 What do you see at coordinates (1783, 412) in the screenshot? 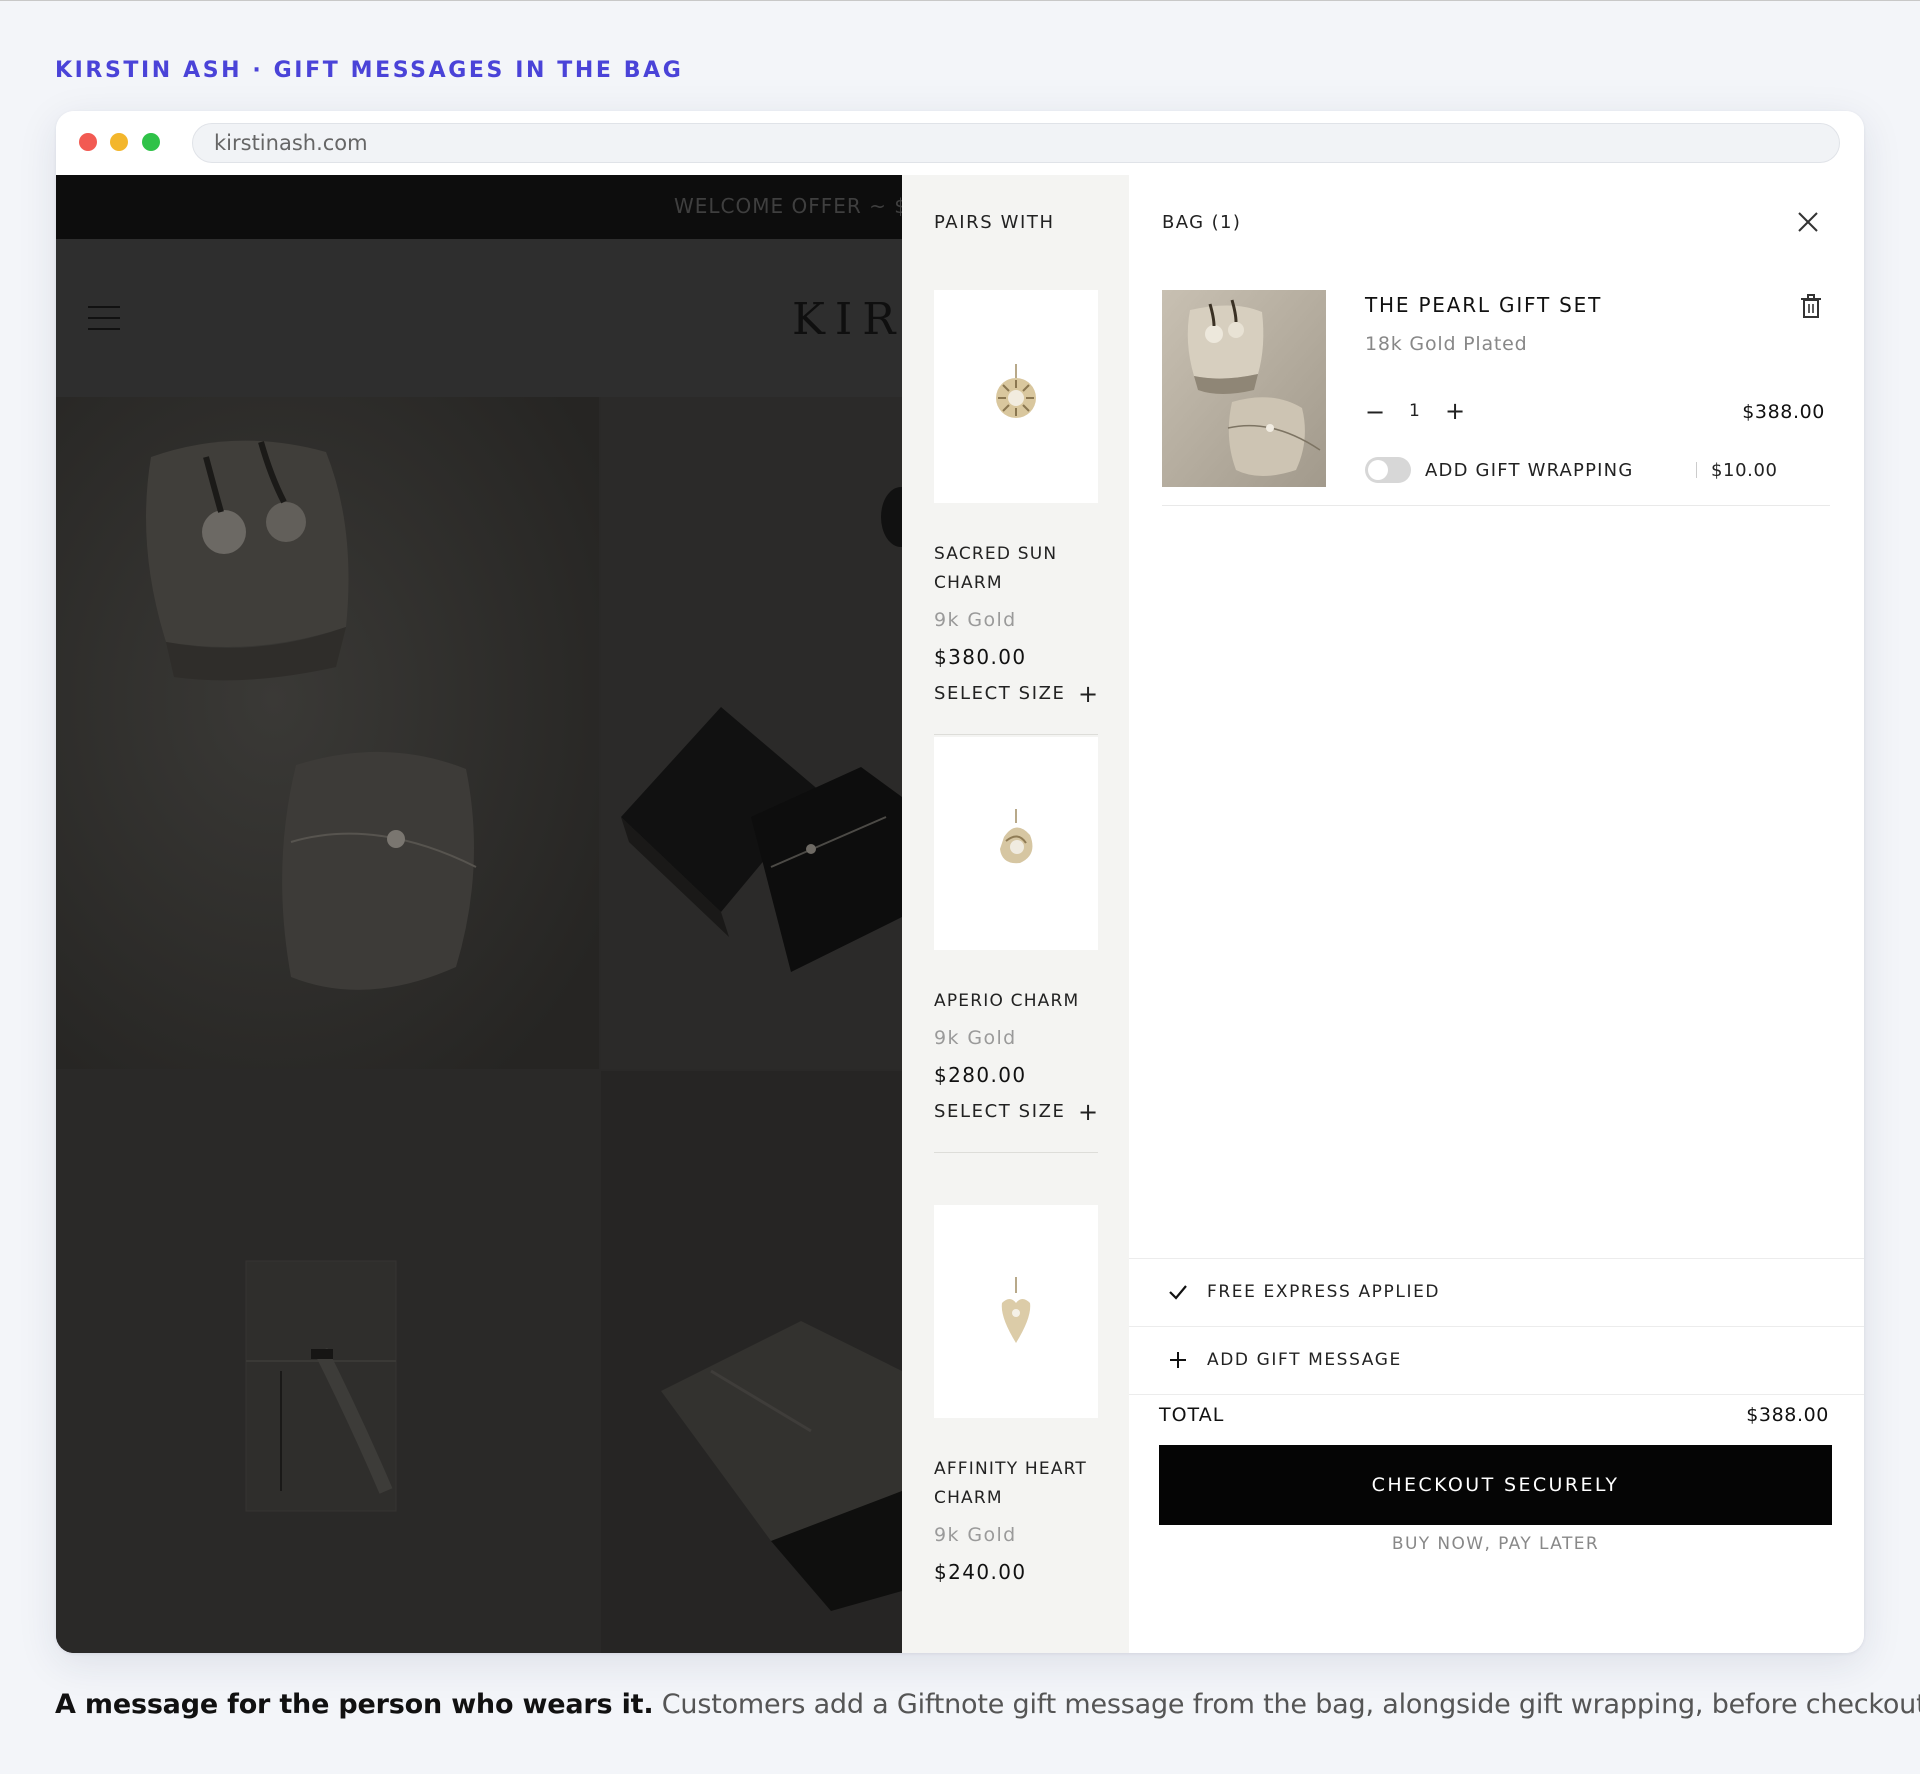
I see `bag-item-price: $388.00` at bounding box center [1783, 412].